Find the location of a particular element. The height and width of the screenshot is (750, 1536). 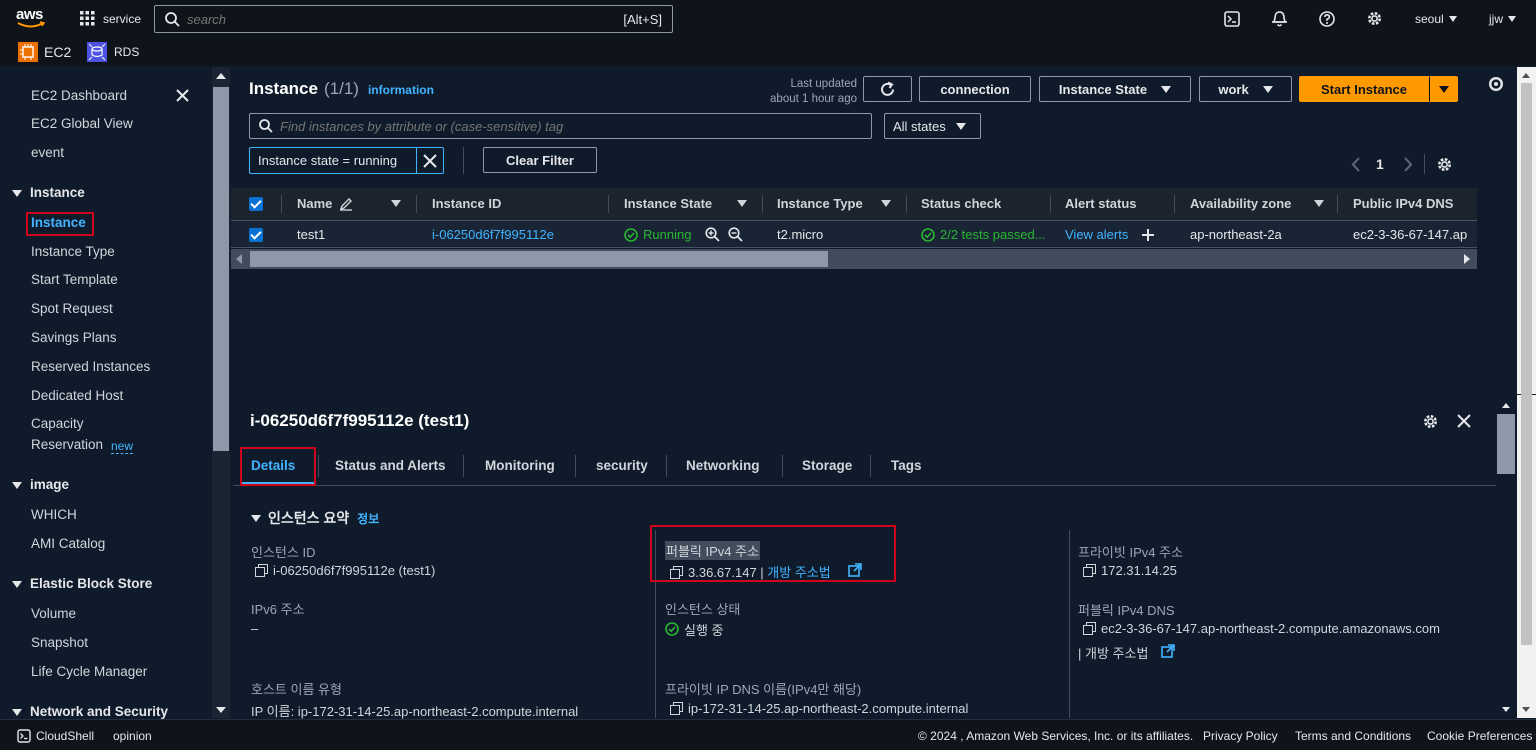

launch-instance-button: Start Instance is located at coordinates (1364, 89).